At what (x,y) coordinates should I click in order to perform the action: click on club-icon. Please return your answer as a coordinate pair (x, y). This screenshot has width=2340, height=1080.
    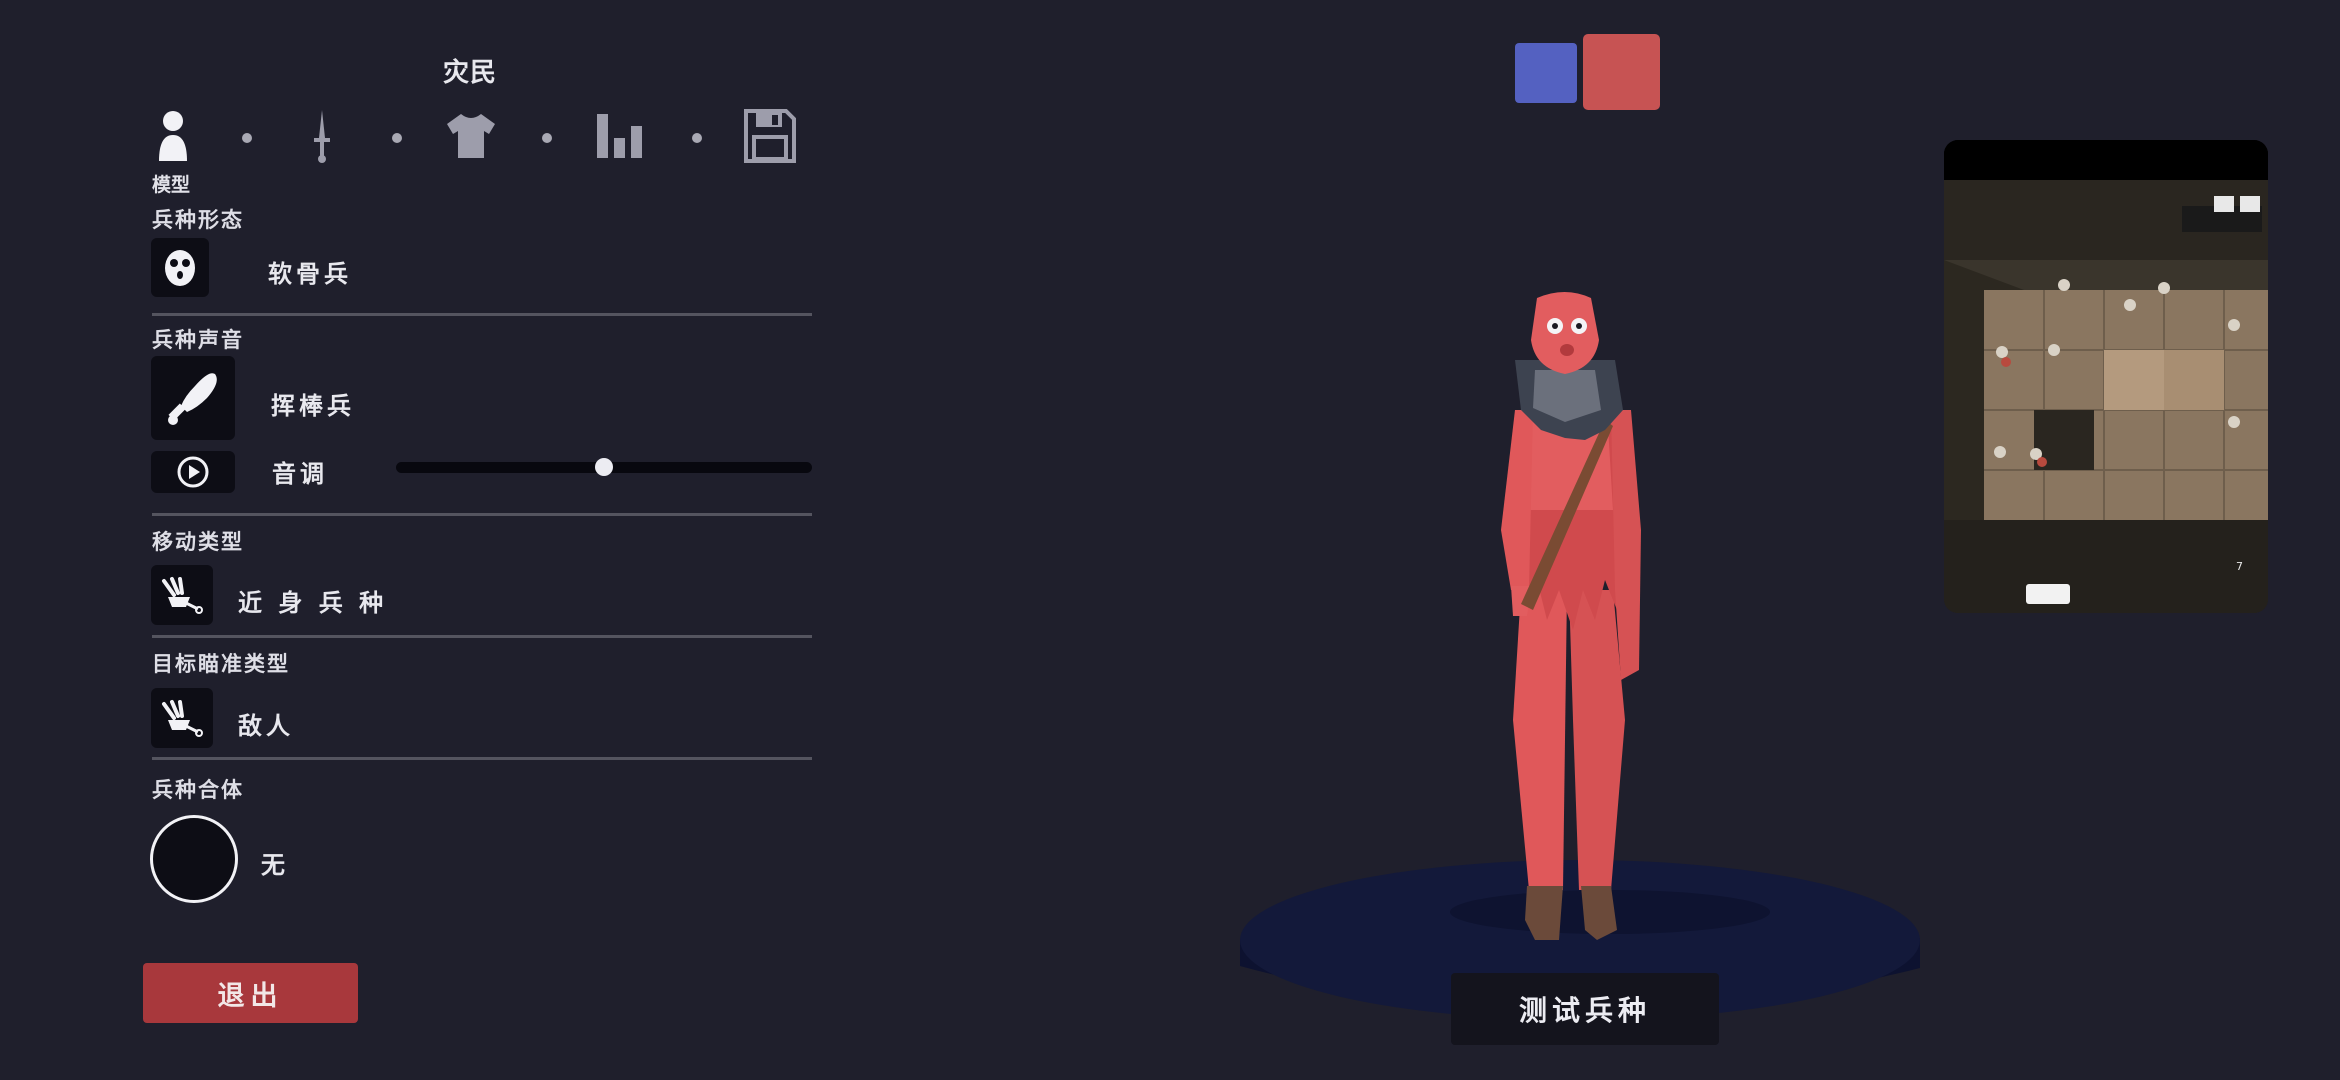
    Looking at the image, I should click on (192, 399).